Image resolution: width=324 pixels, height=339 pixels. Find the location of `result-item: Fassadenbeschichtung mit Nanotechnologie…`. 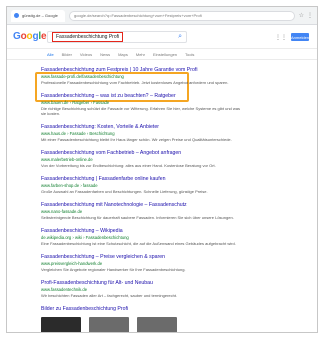

result-item: Fassadenbeschichtung mit Nanotechnologie… is located at coordinates (141, 211).